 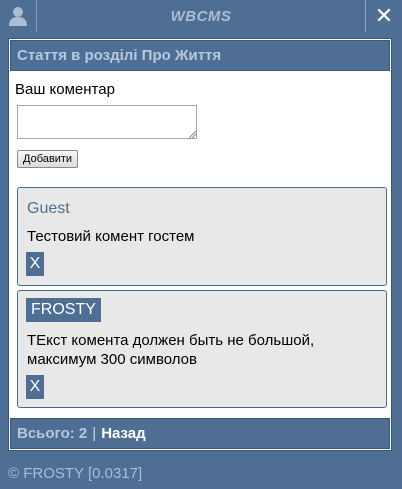 What do you see at coordinates (75, 473) in the screenshot?
I see `copyright-footer: © FROSTY [0.0317]` at bounding box center [75, 473].